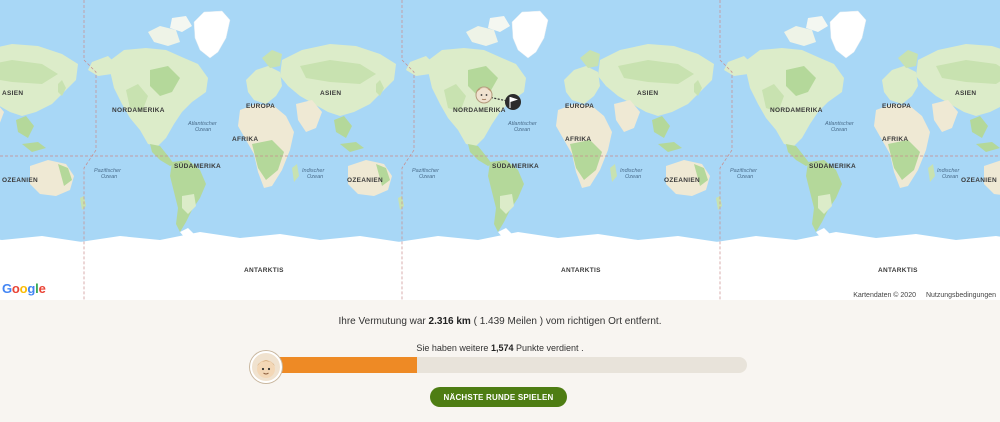  What do you see at coordinates (522, 130) in the screenshot?
I see `label-atlantic-3b: Ozean` at bounding box center [522, 130].